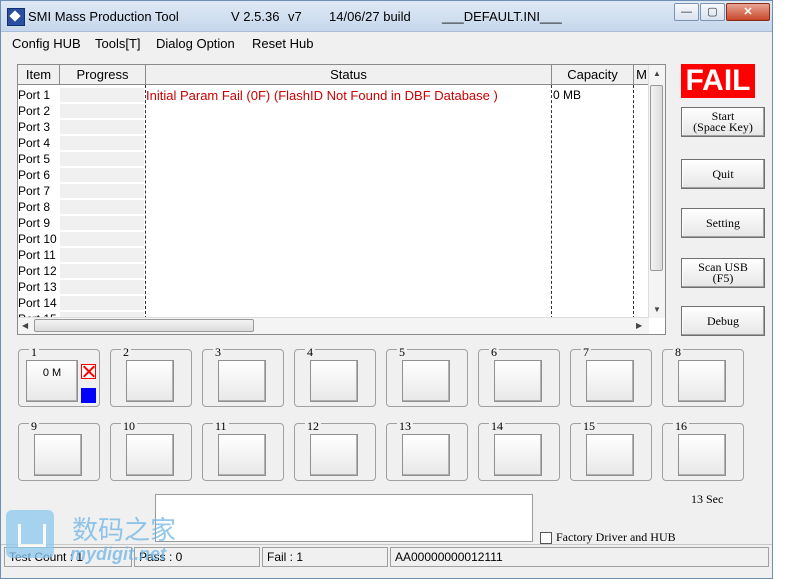  Describe the element at coordinates (370, 16) in the screenshot. I see `build-label: 14/06/27 build` at that location.